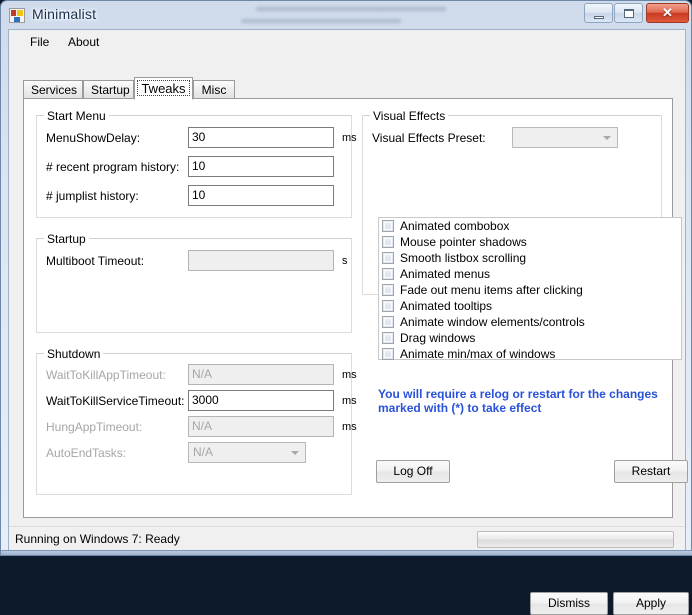 The height and width of the screenshot is (615, 692). What do you see at coordinates (388, 274) in the screenshot?
I see `checkbox-animated-menus` at bounding box center [388, 274].